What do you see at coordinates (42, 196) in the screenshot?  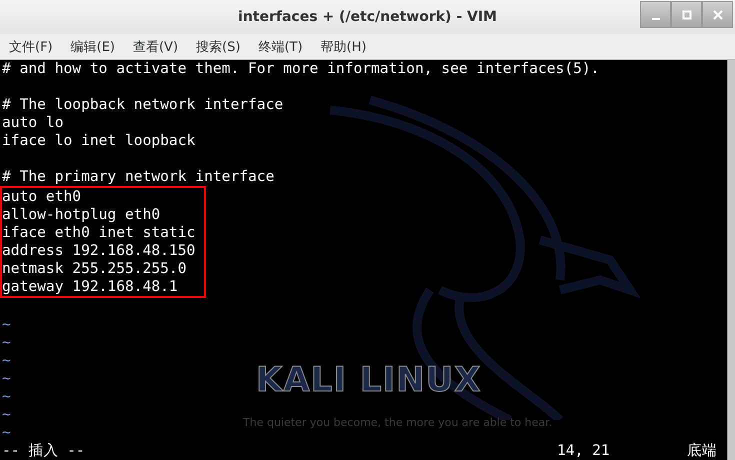 I see `code-line: auto eth0` at bounding box center [42, 196].